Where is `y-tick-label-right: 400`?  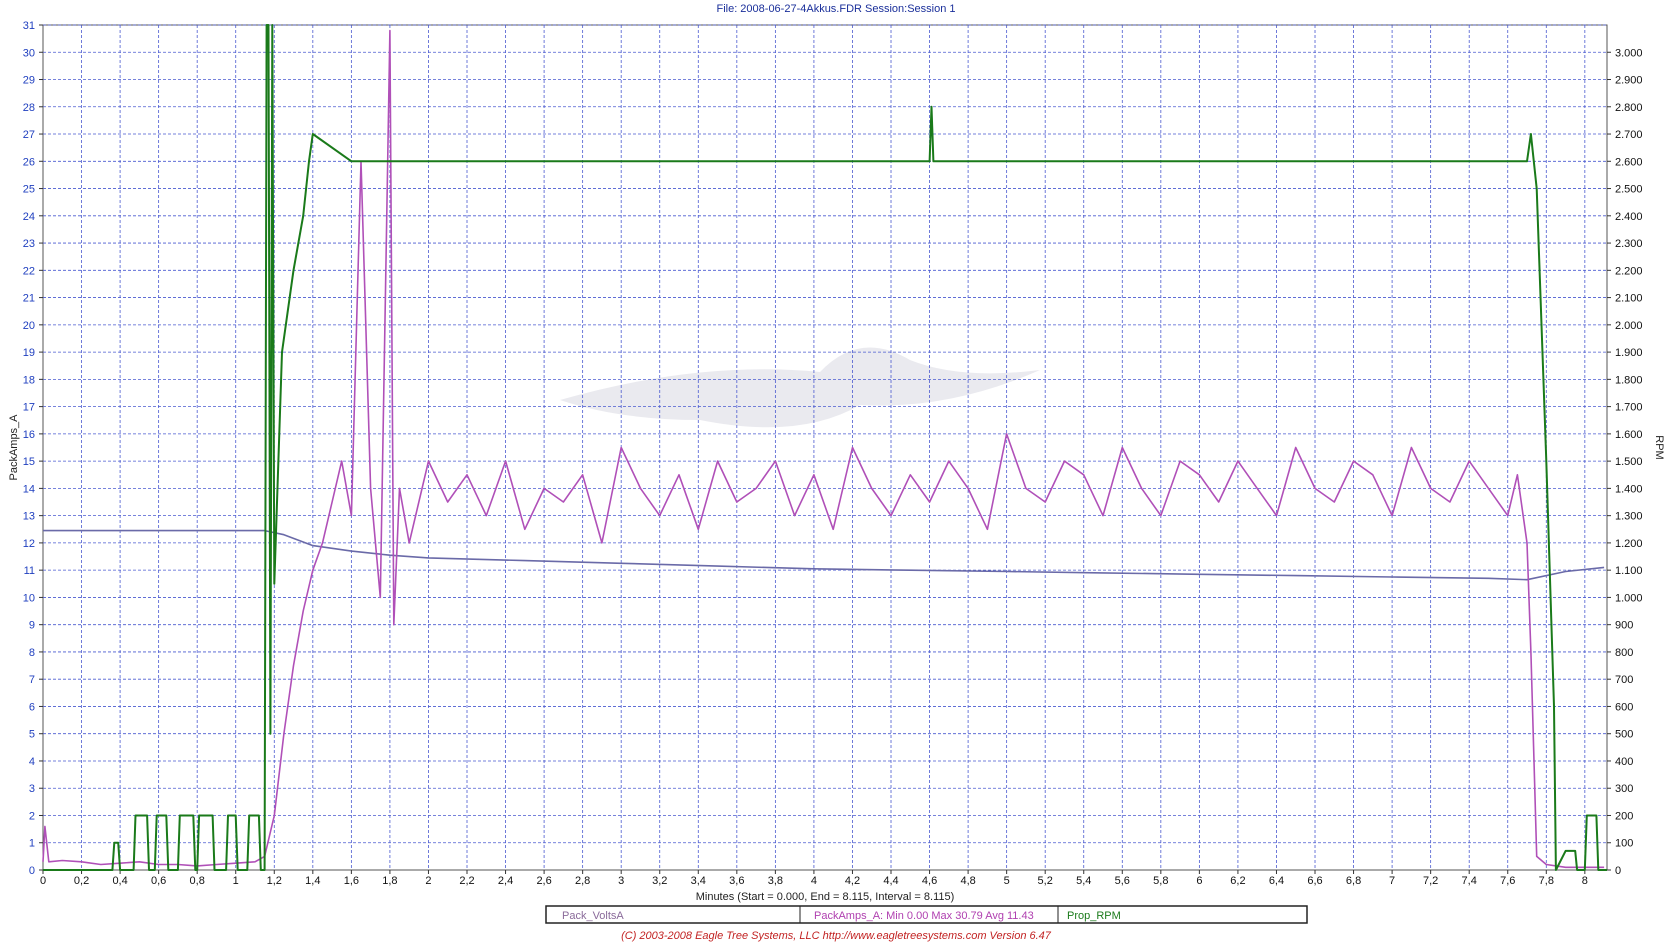
y-tick-label-right: 400 is located at coordinates (1624, 762).